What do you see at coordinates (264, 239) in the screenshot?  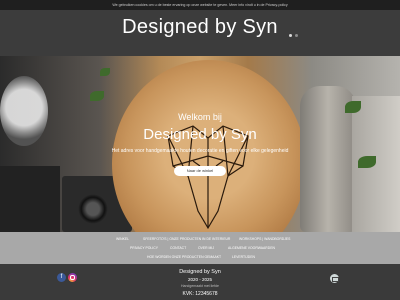 I see `nav-item-workshops: WORKSHOPS | WANDBORDJES` at bounding box center [264, 239].